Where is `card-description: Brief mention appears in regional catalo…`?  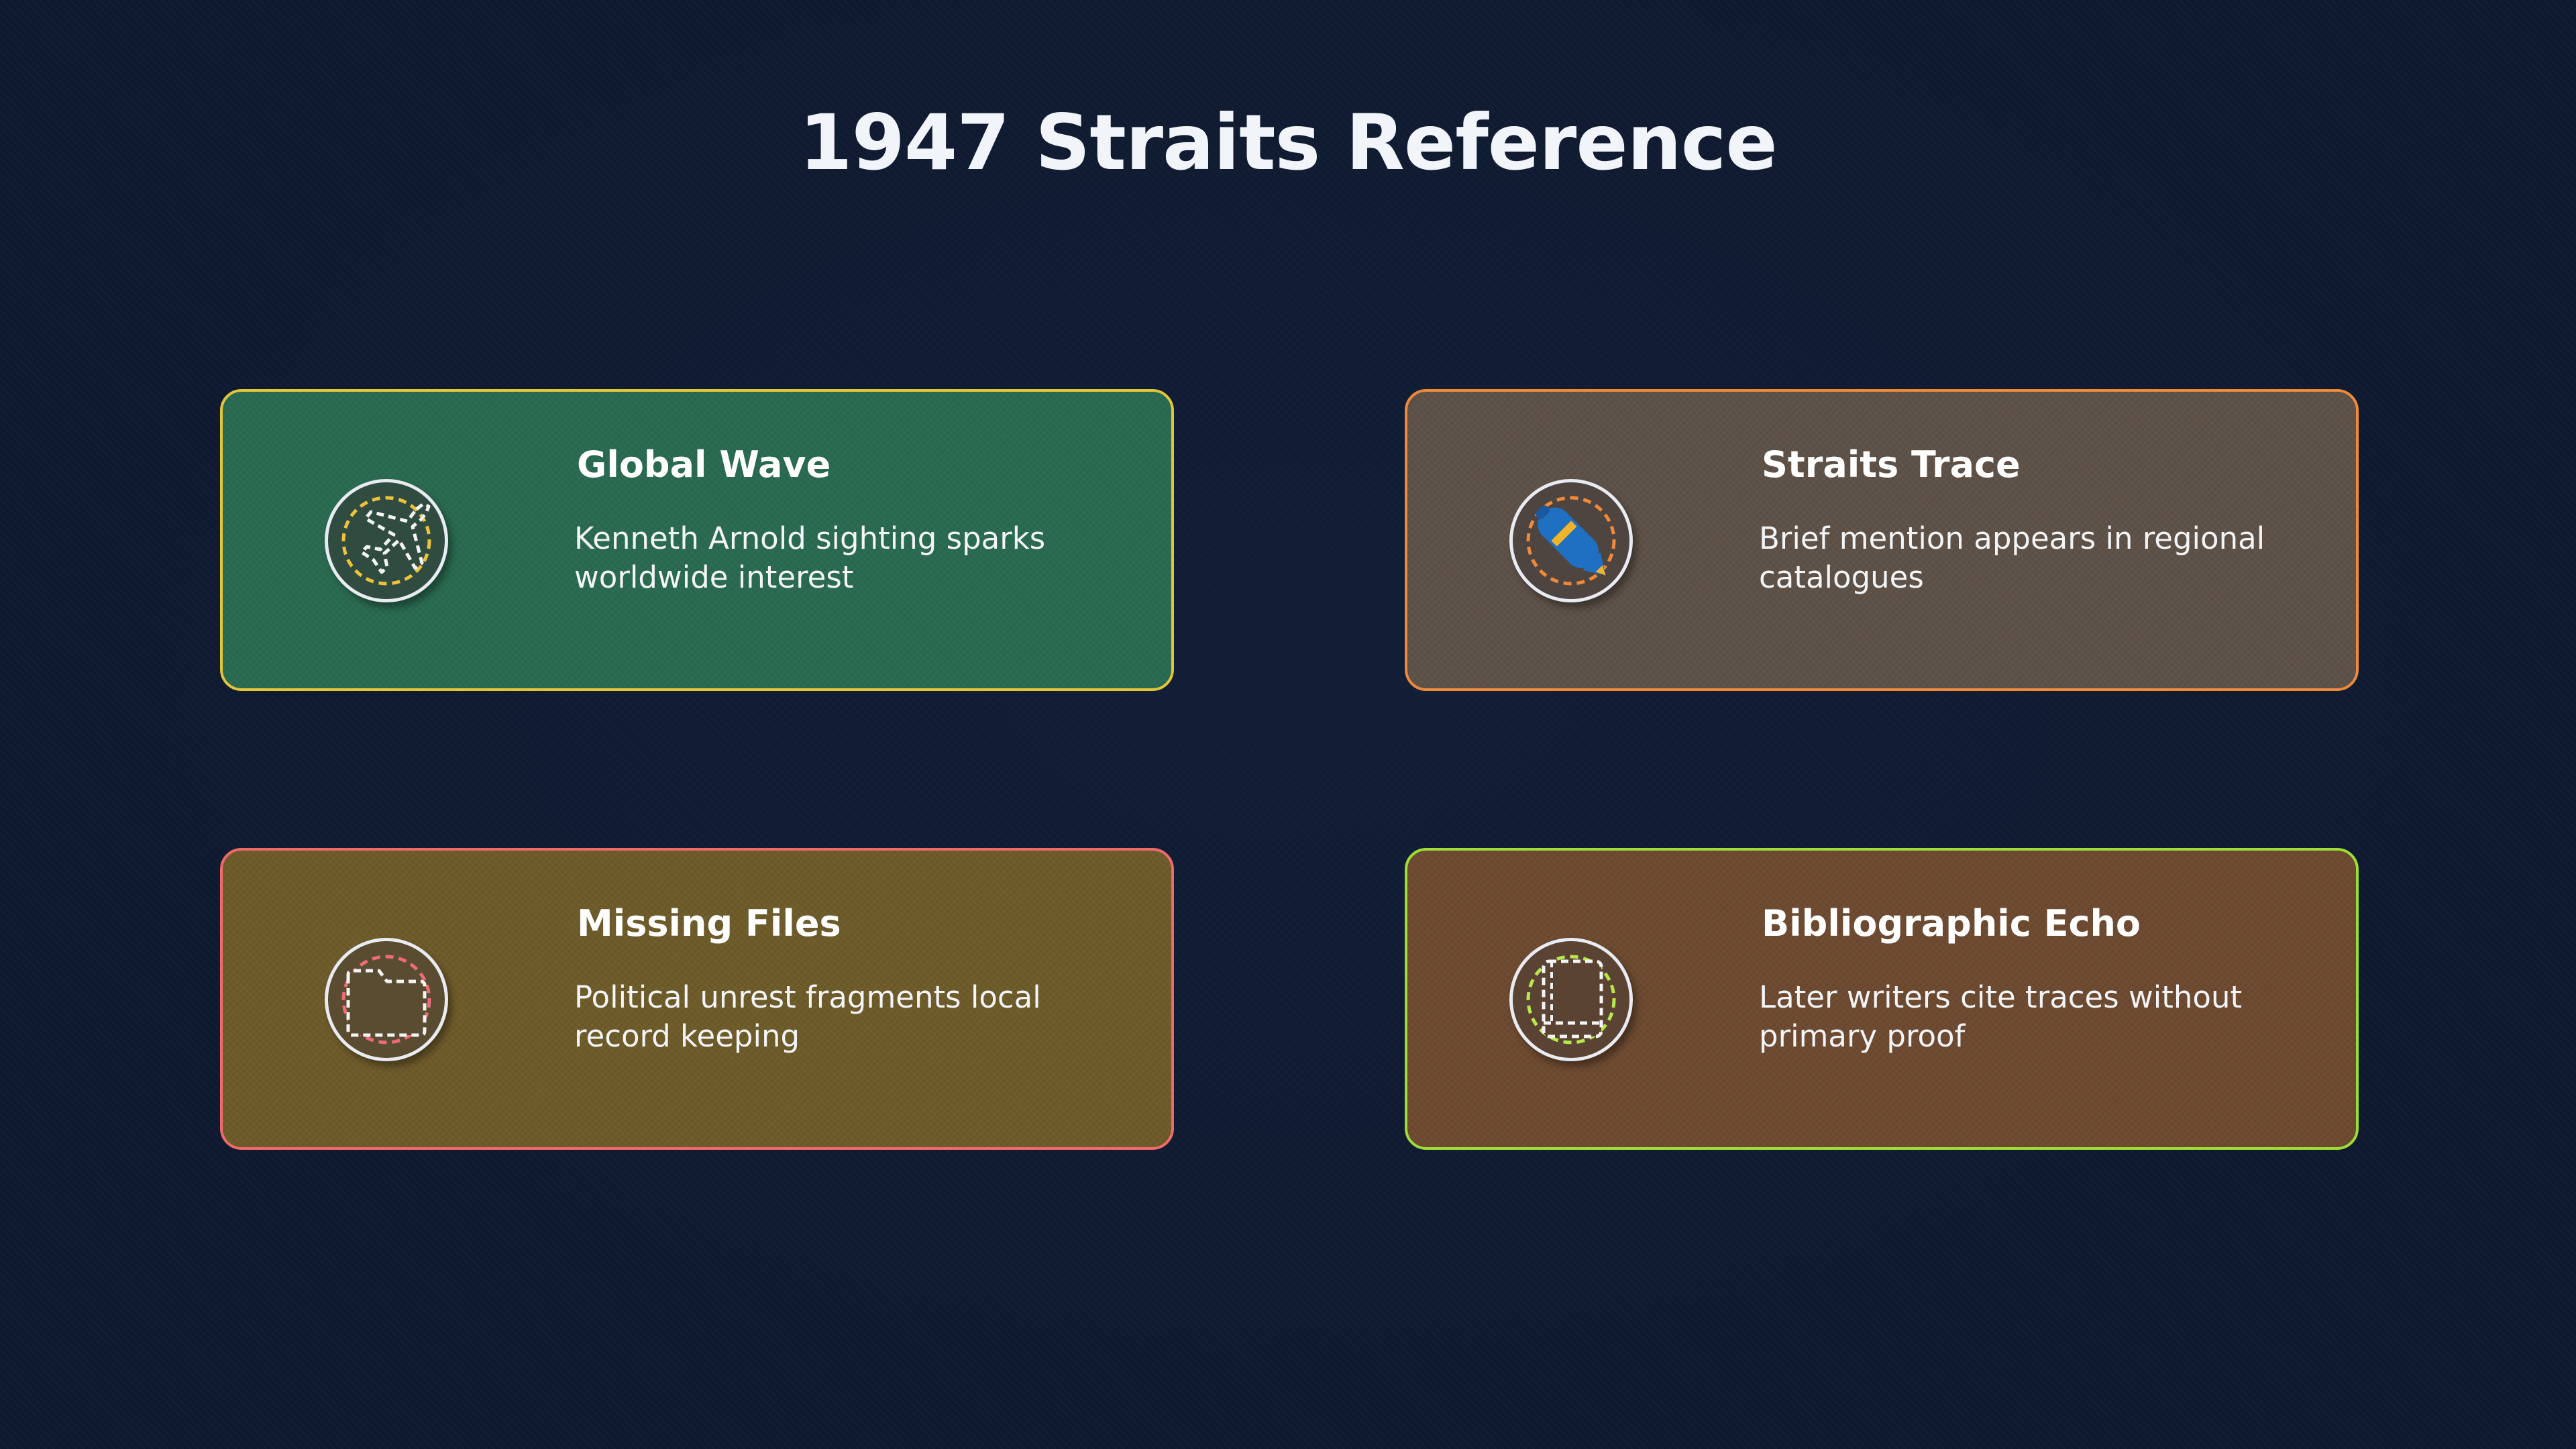
card-description: Brief mention appears in regional catalo… is located at coordinates (2012, 558).